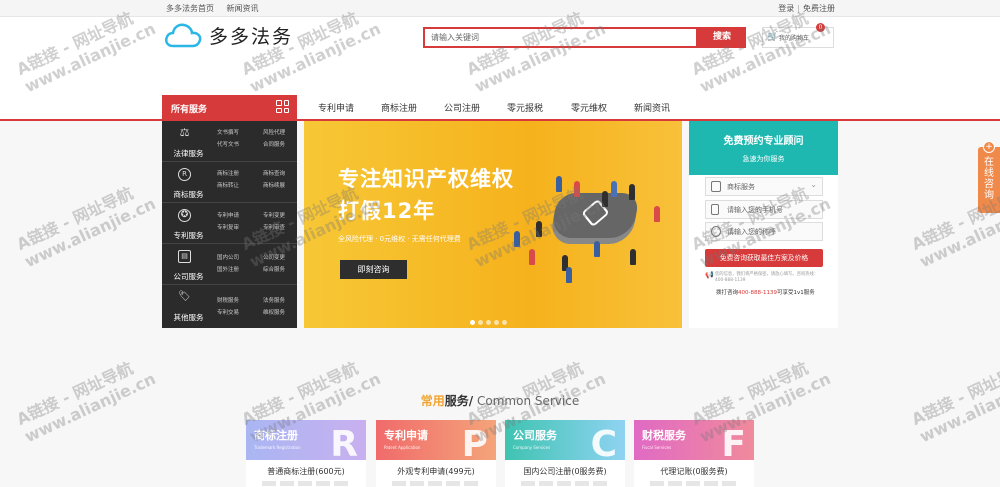  I want to click on cloud-logo-icon, so click(183, 35).